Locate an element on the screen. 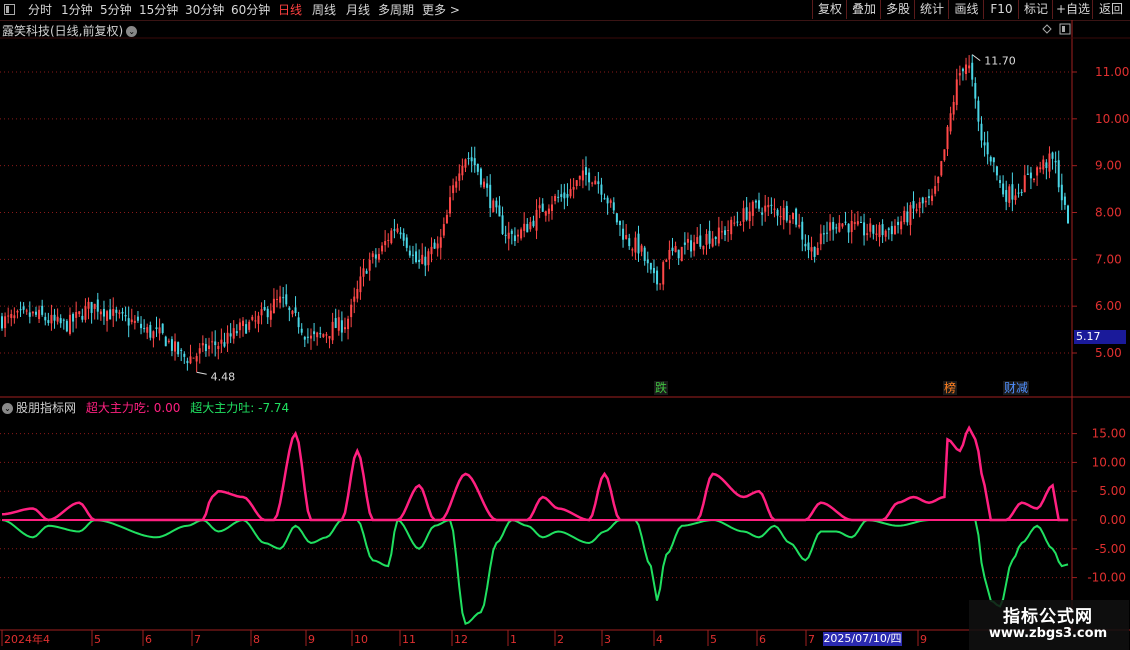  x-tick-label: 4 is located at coordinates (659, 639).